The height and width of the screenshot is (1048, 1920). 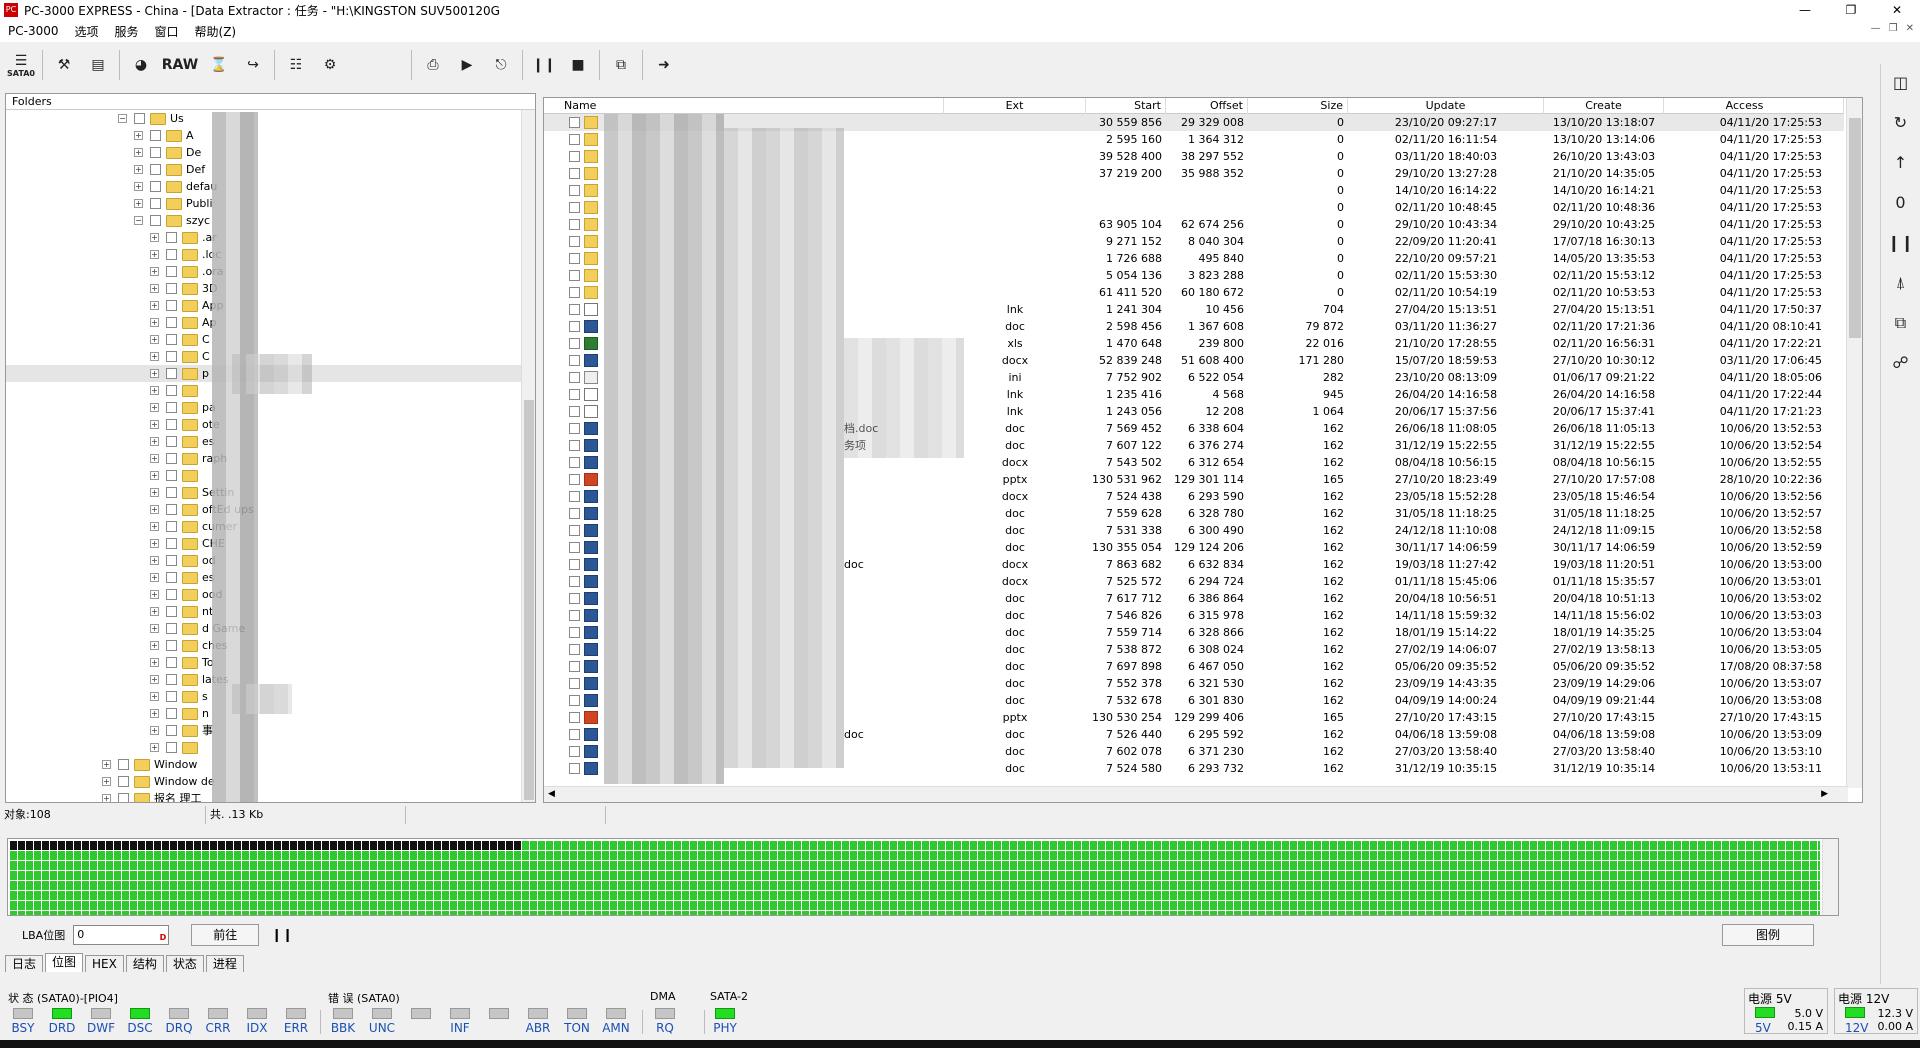 What do you see at coordinates (1126, 106) in the screenshot?
I see `col-start: Start` at bounding box center [1126, 106].